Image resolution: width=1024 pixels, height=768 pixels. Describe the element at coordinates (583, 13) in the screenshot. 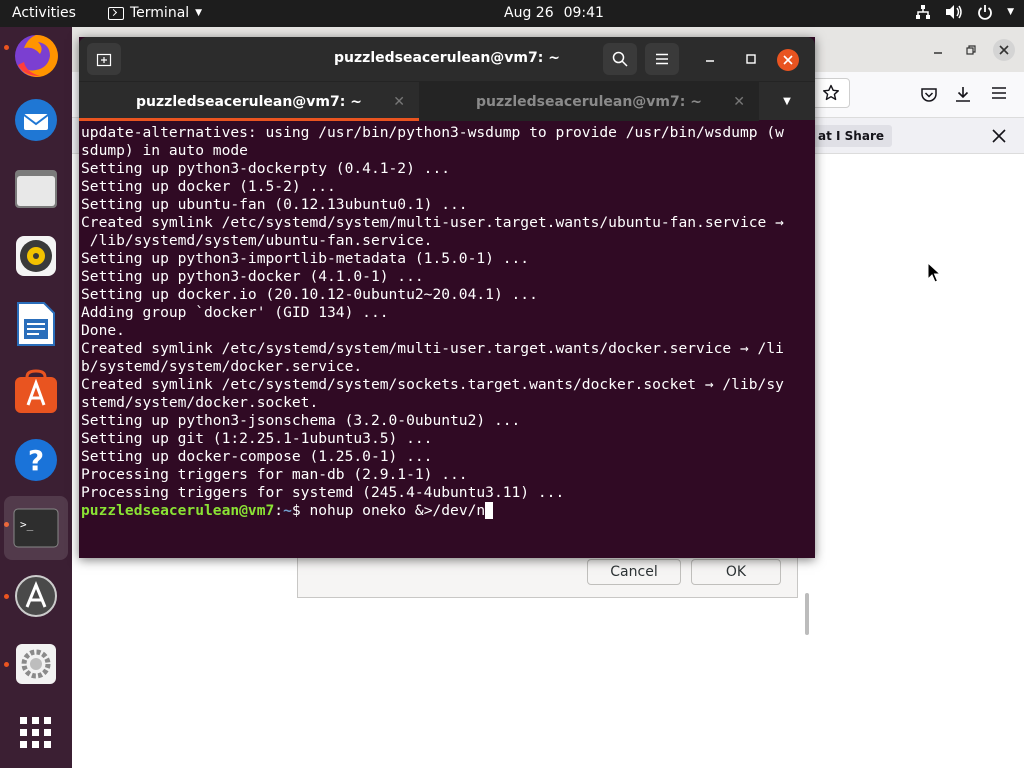

I see `clock-time: 09:41` at that location.